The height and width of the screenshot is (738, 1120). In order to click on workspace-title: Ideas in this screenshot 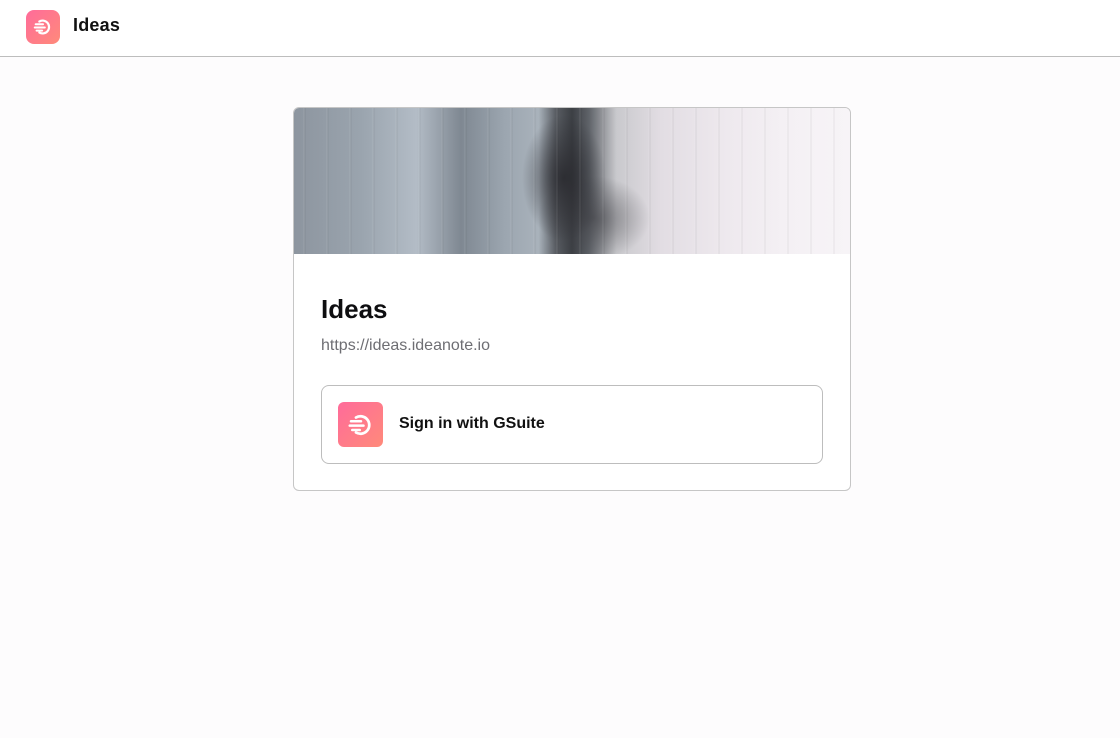, I will do `click(354, 309)`.